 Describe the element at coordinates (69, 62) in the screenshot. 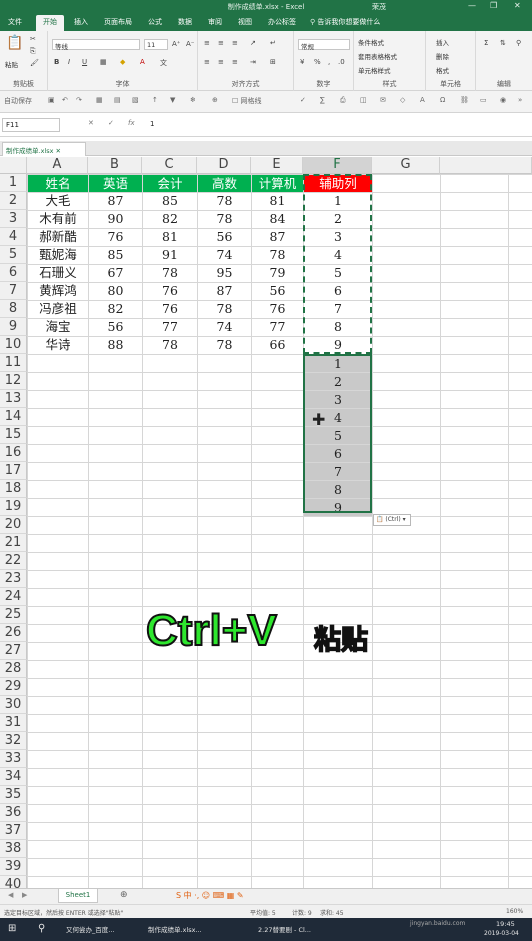

I see `italic-icon: I` at that location.